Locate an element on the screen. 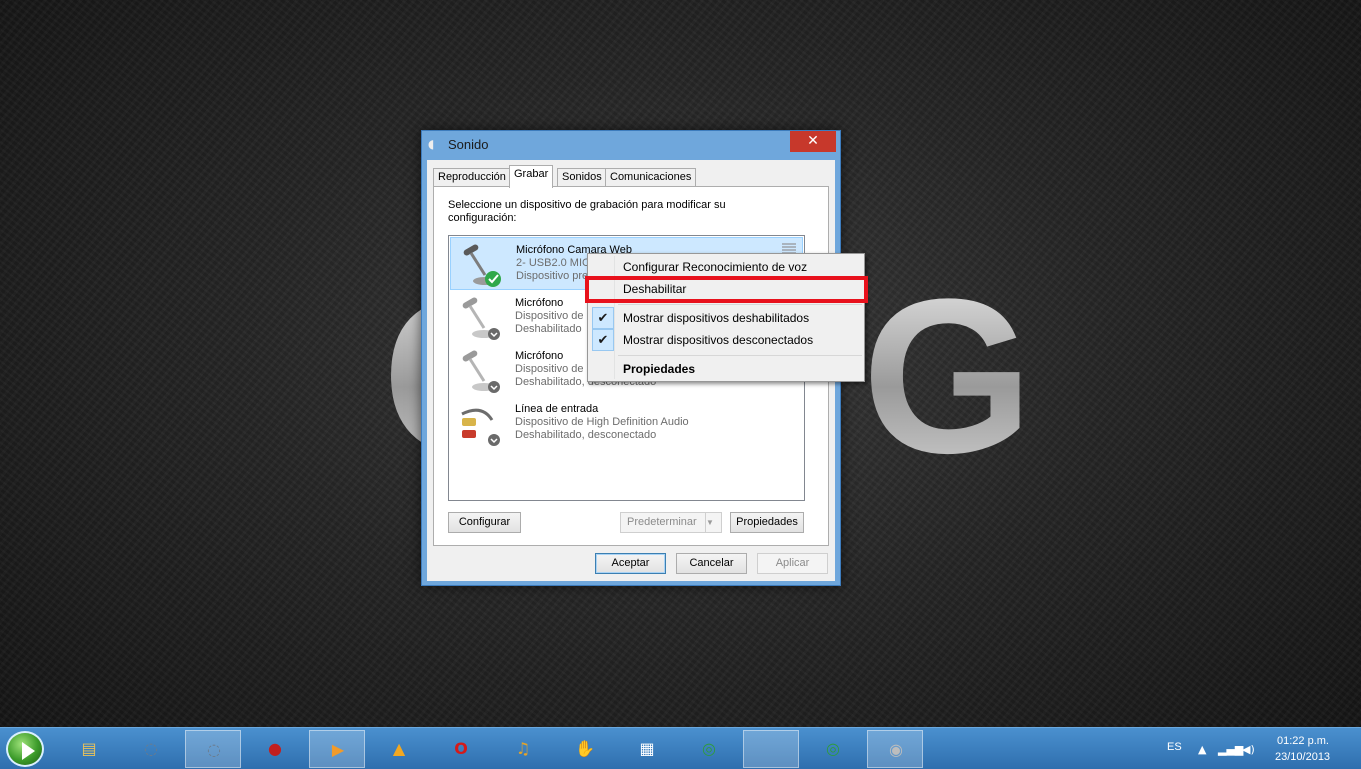 The image size is (1361, 769). device-driver: Dispositivo de High Definition Audio is located at coordinates (602, 422).